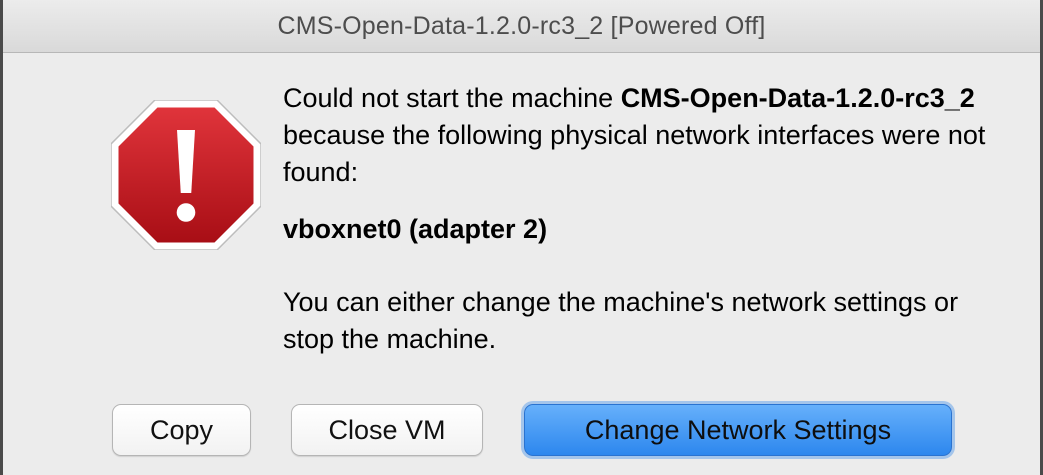 The height and width of the screenshot is (475, 1043). What do you see at coordinates (738, 430) in the screenshot?
I see `change-network-settings-button: Change Network Settings` at bounding box center [738, 430].